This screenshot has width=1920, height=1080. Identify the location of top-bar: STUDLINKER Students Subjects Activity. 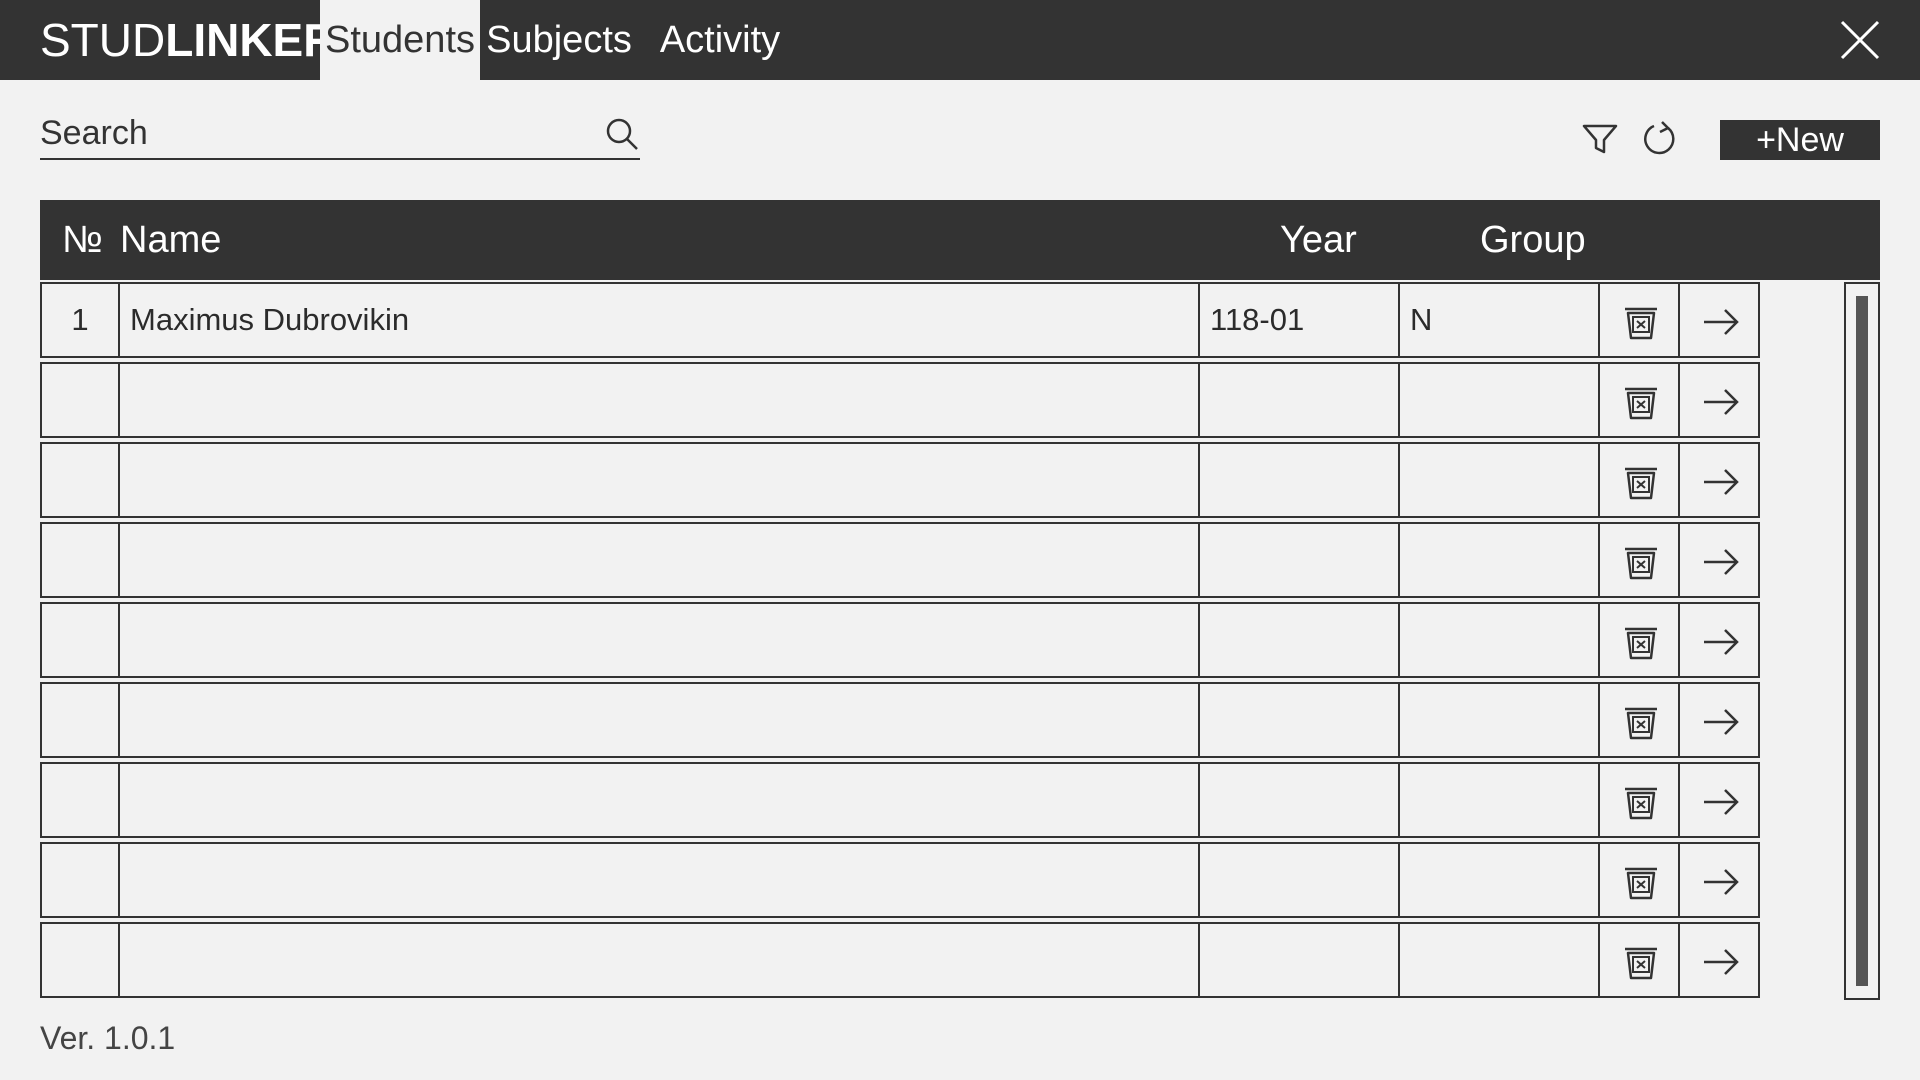
(960, 40).